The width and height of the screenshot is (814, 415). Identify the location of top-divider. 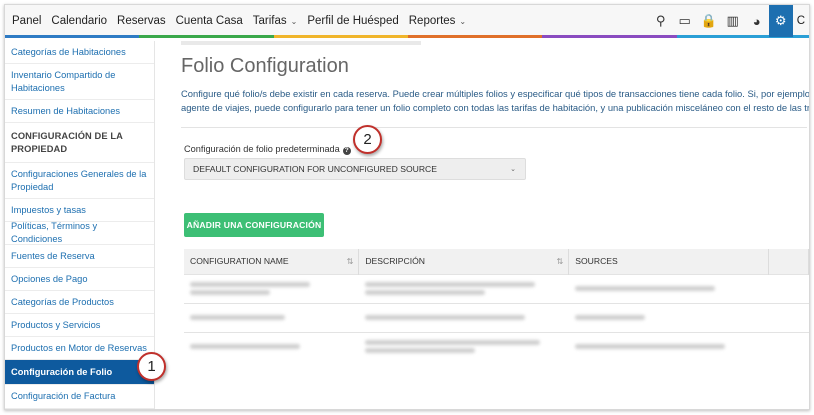
(301, 43).